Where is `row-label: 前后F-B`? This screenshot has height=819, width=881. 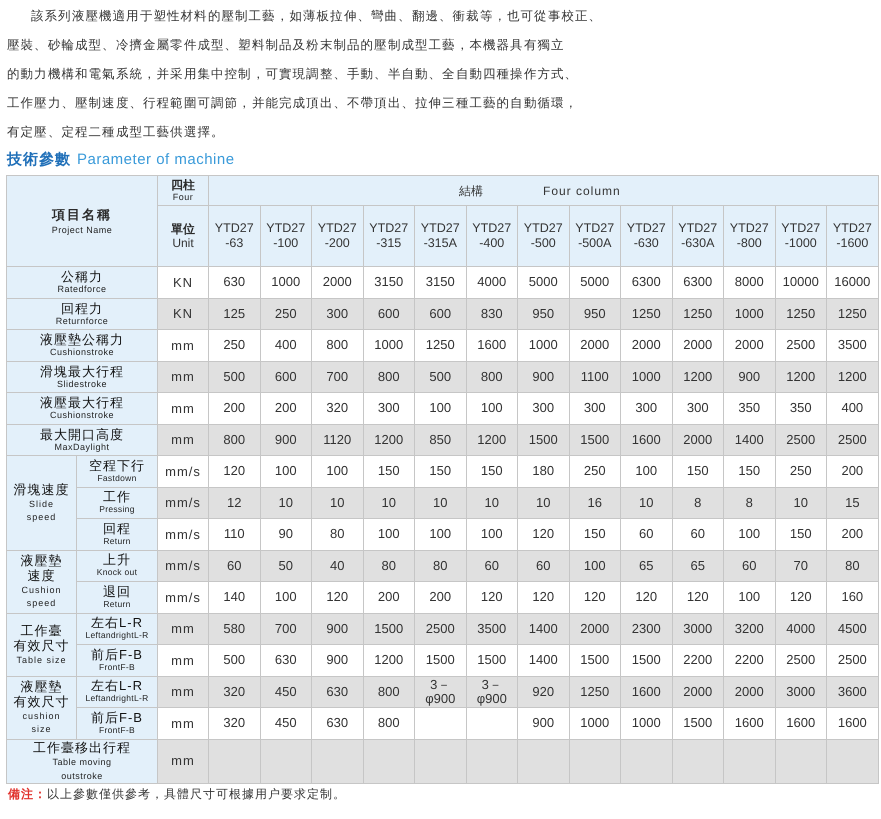 row-label: 前后F-B is located at coordinates (117, 655).